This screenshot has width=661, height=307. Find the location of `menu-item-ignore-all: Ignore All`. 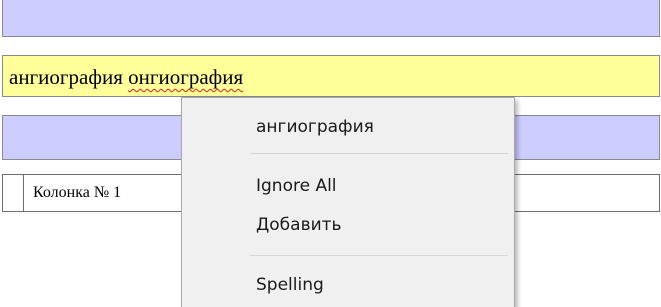

menu-item-ignore-all: Ignore All is located at coordinates (296, 186).